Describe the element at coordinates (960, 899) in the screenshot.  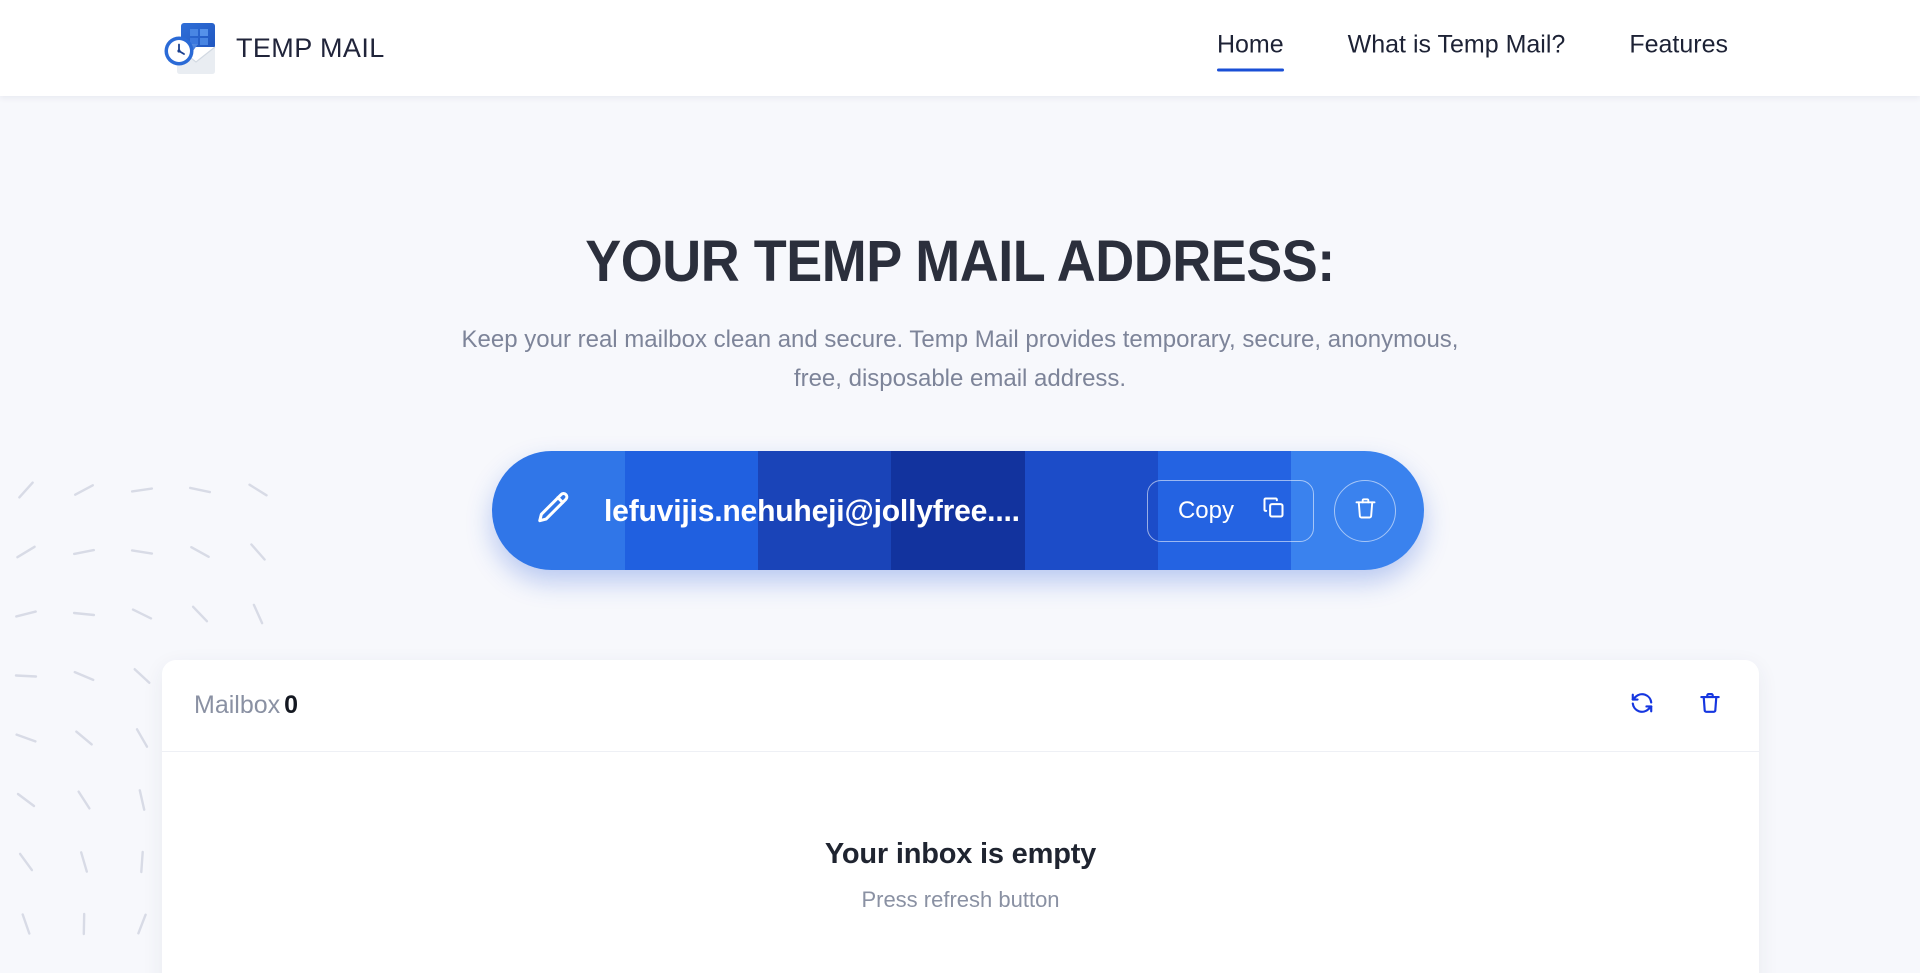
I see `empty-inbox-subtitle: Press refresh button` at that location.